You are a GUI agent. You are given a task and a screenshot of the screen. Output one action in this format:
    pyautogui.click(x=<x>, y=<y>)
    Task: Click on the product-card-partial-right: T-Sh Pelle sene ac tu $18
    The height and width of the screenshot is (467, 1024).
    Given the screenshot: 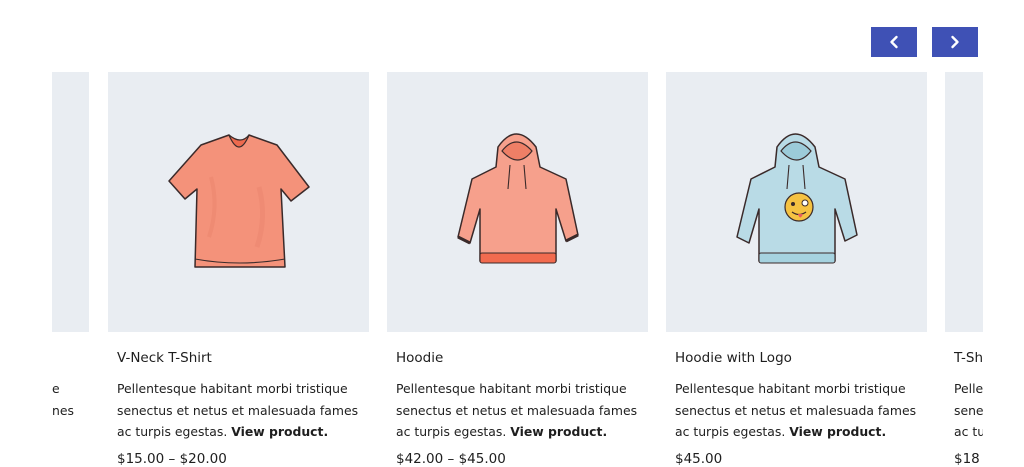 What is the action you would take?
    pyautogui.click(x=964, y=269)
    